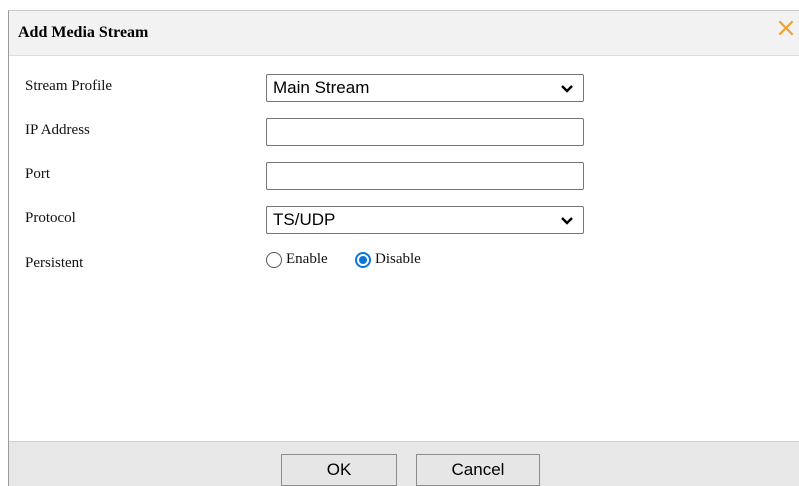 The width and height of the screenshot is (799, 486). Describe the element at coordinates (339, 470) in the screenshot. I see `ok-button: OK` at that location.